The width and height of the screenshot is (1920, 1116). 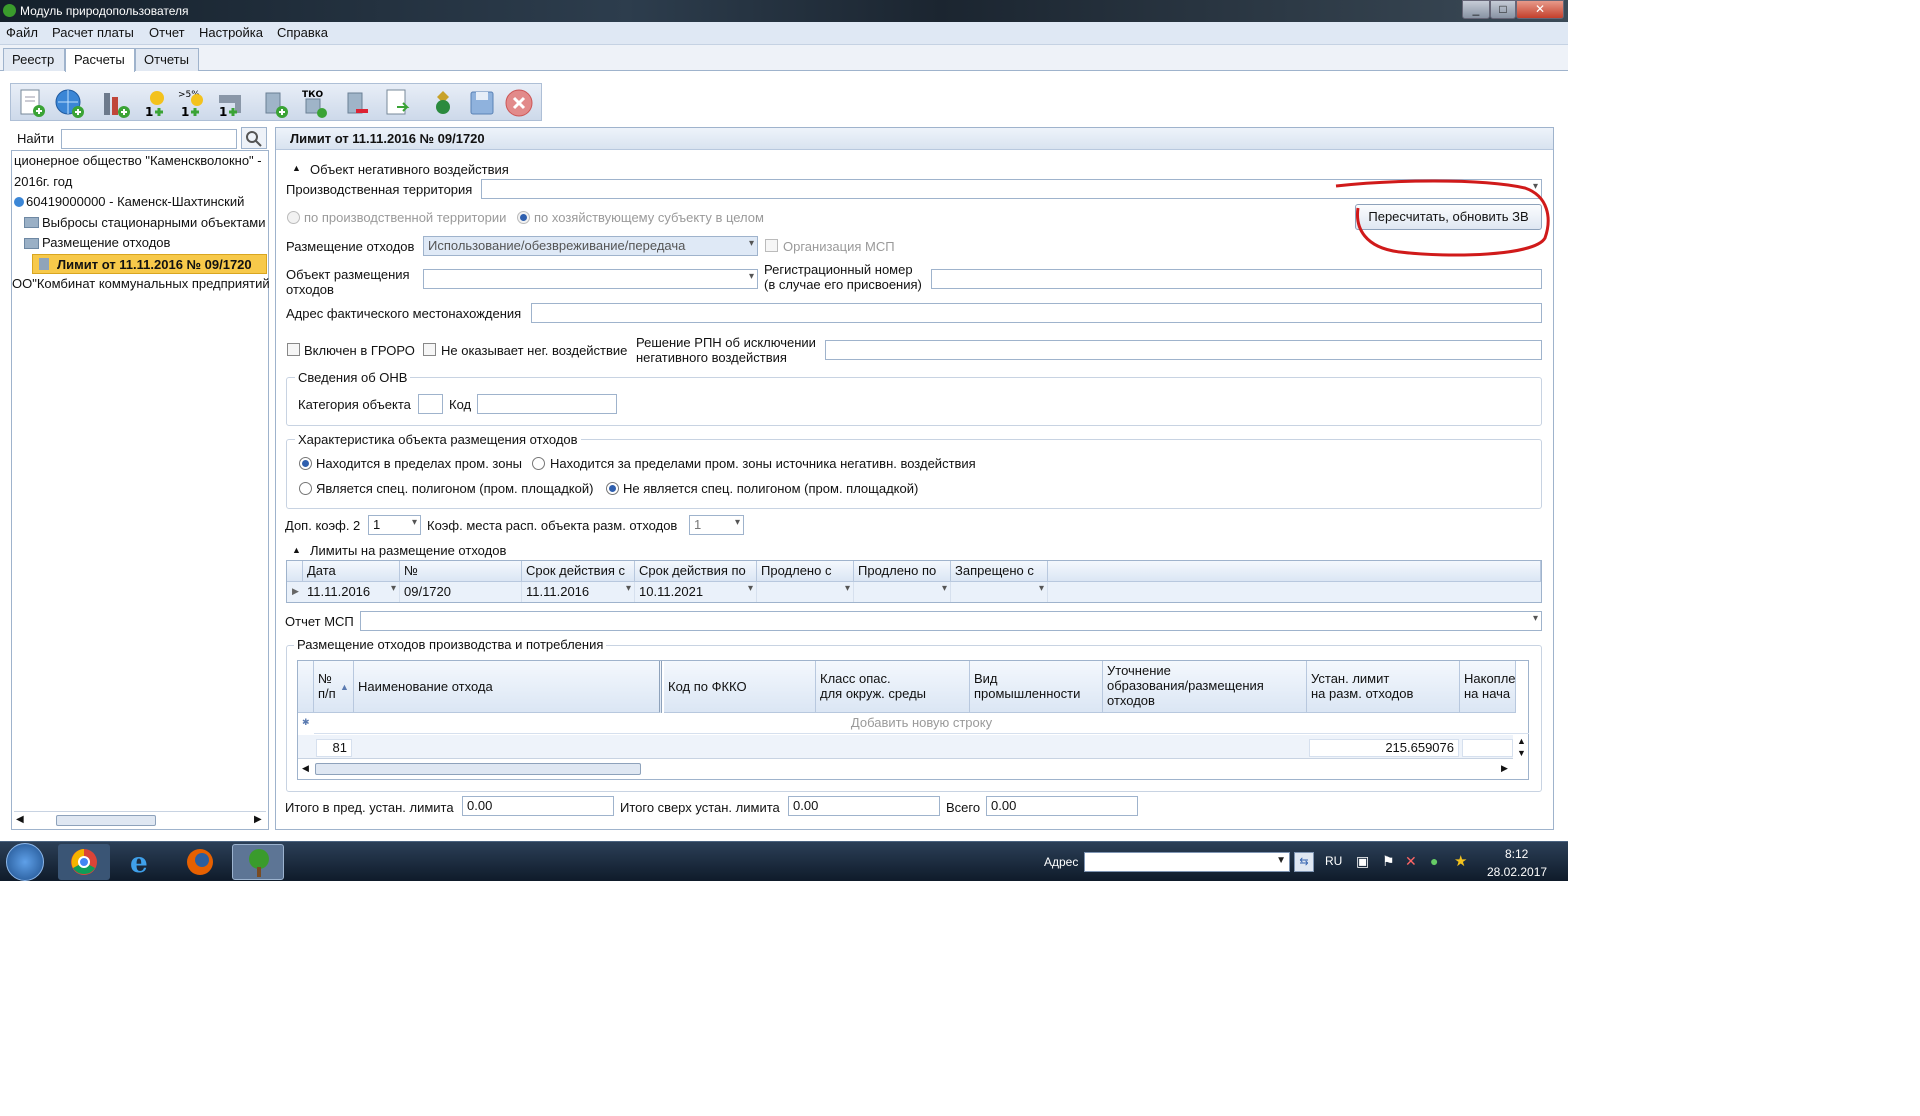 I want to click on limits-col-date: Дата, so click(x=351, y=571).